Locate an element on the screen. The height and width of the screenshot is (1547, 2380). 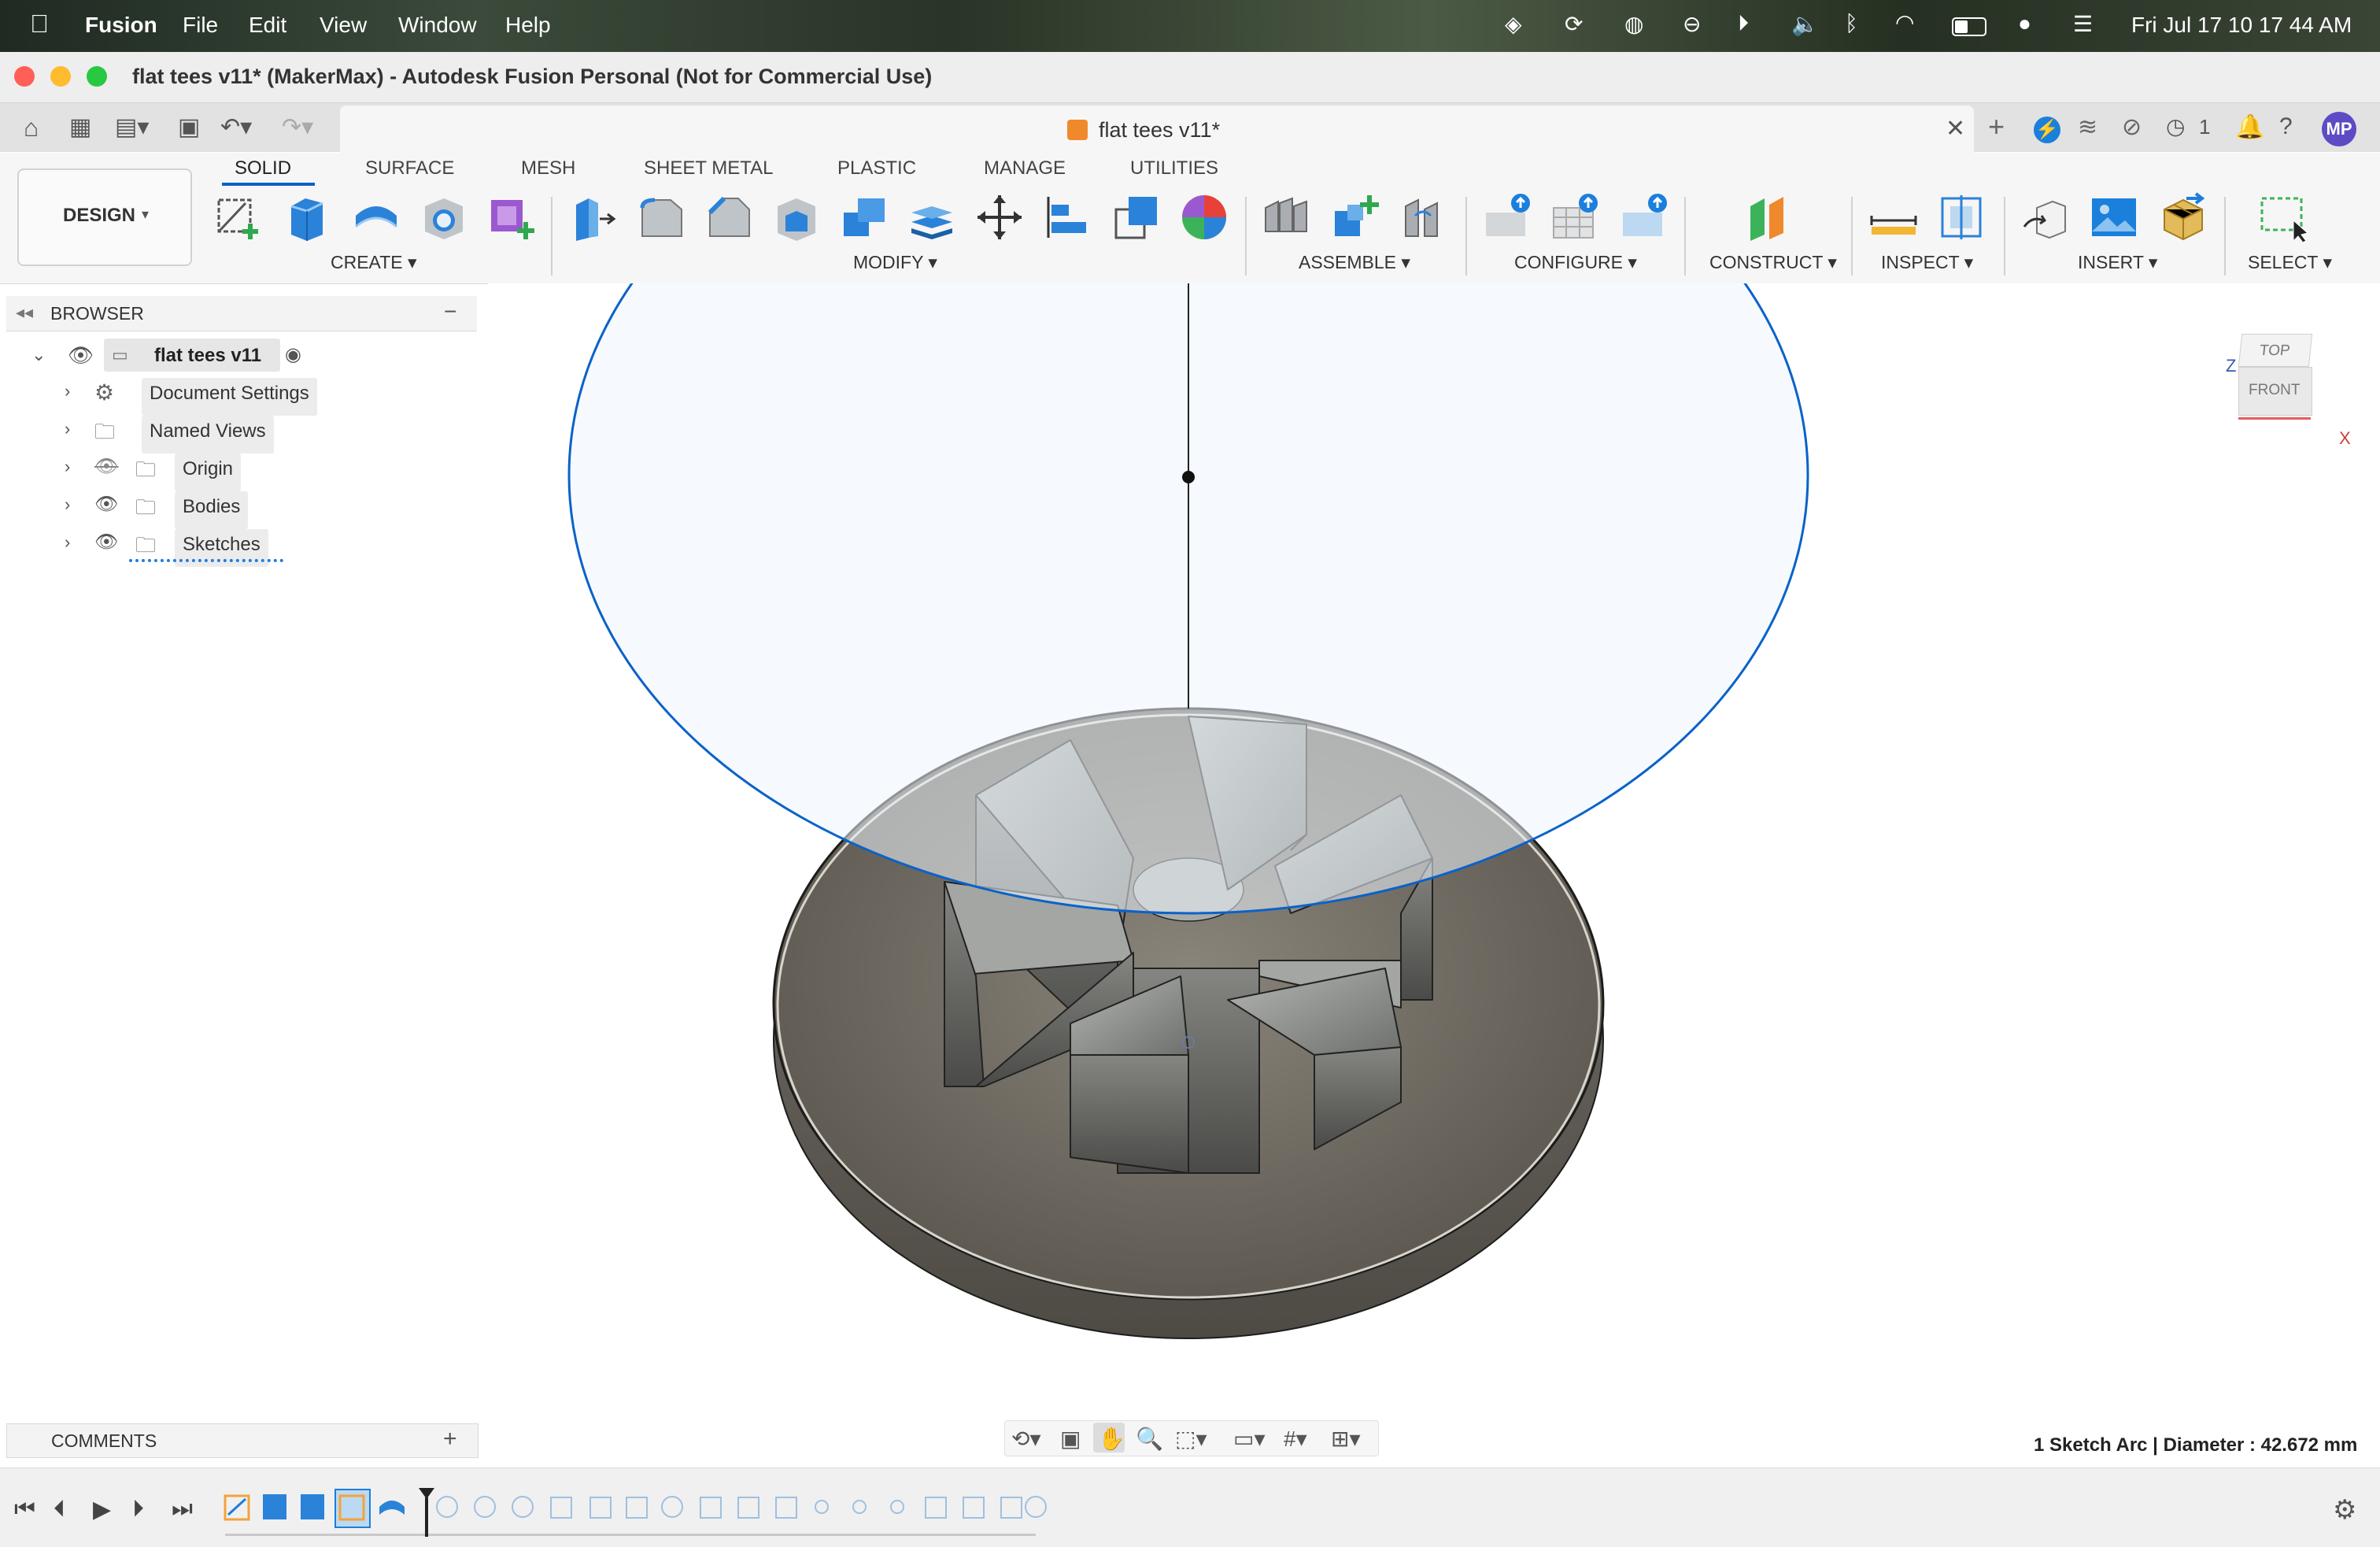
app-menu: Fusion is located at coordinates (121, 25).